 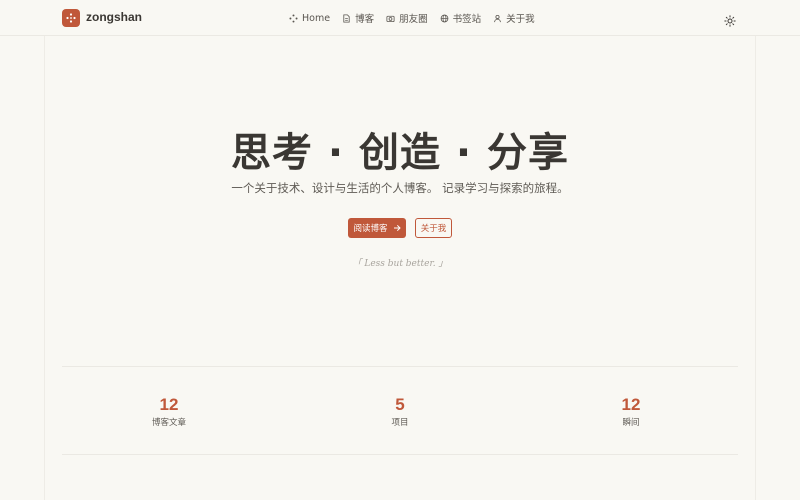 I want to click on sun-icon, so click(x=730, y=21).